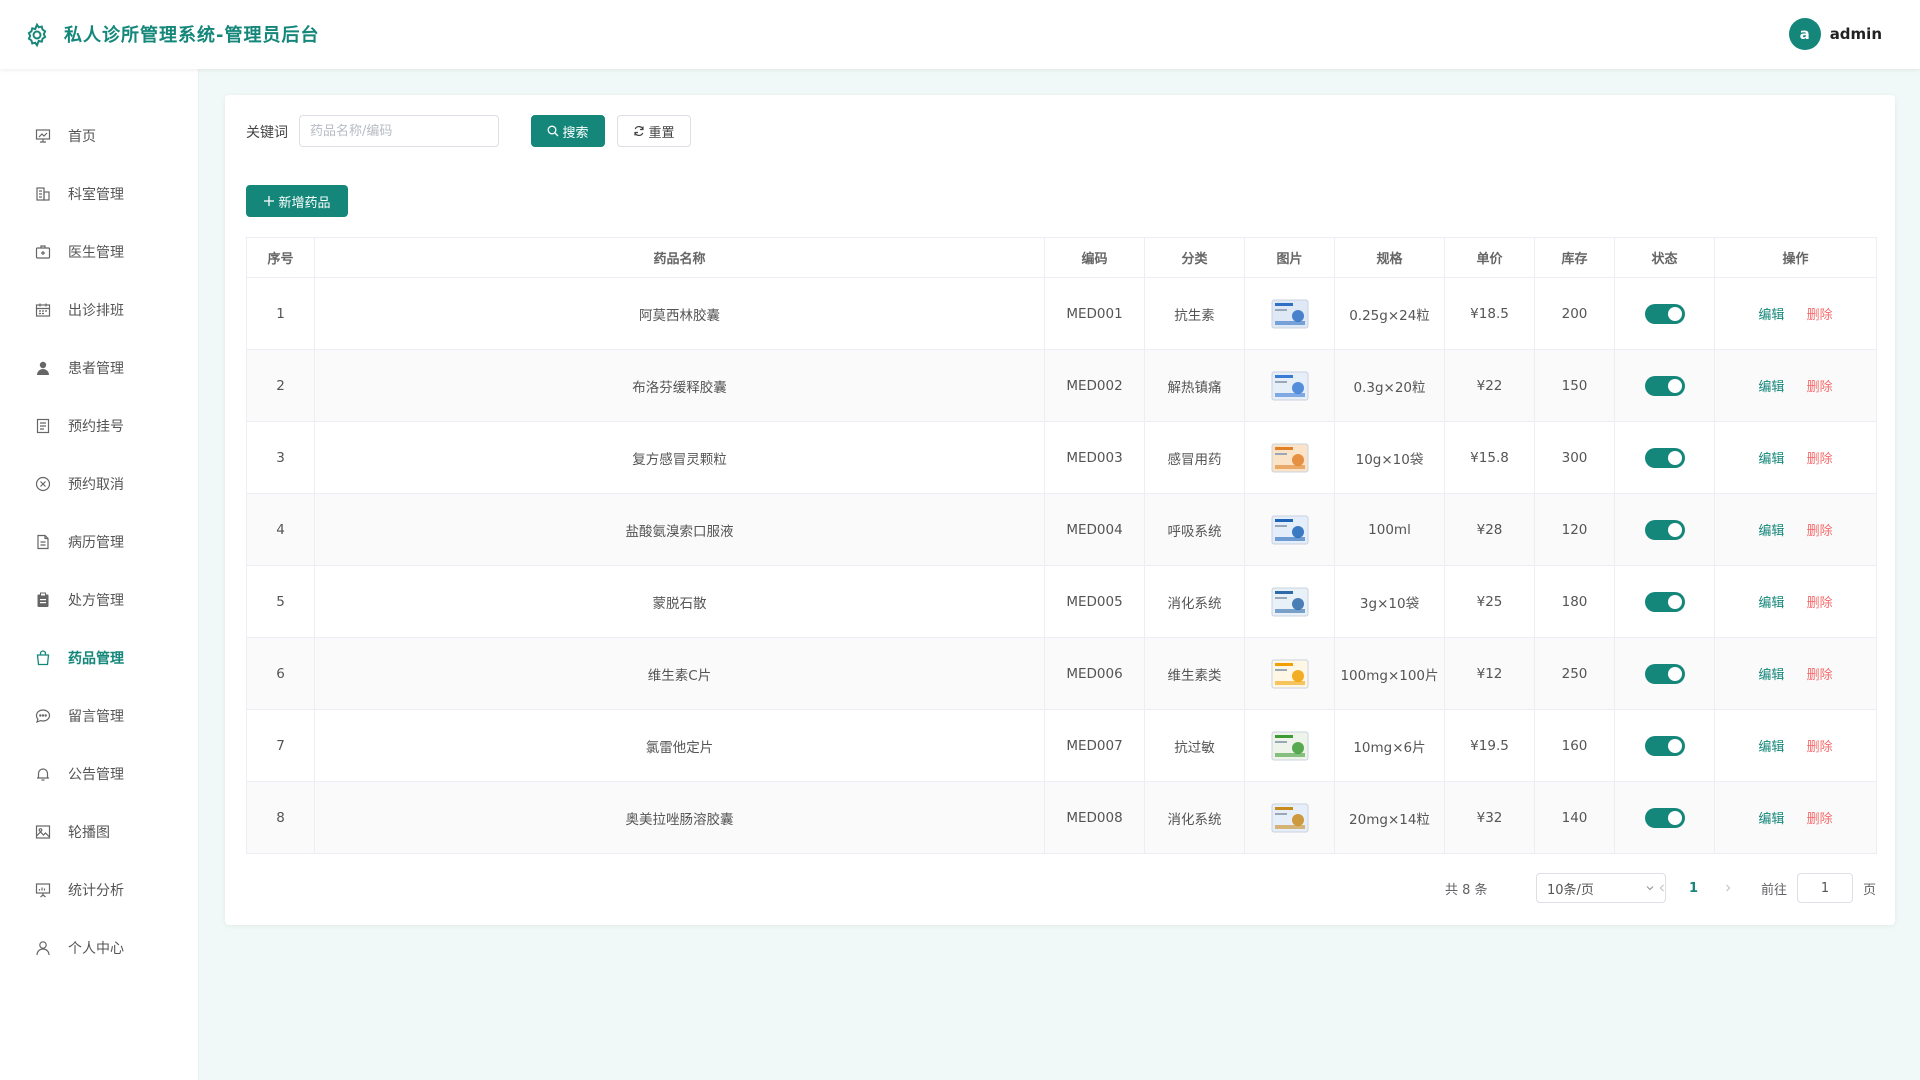 The height and width of the screenshot is (1080, 1920). Describe the element at coordinates (280, 745) in the screenshot. I see `cell-index: 7` at that location.